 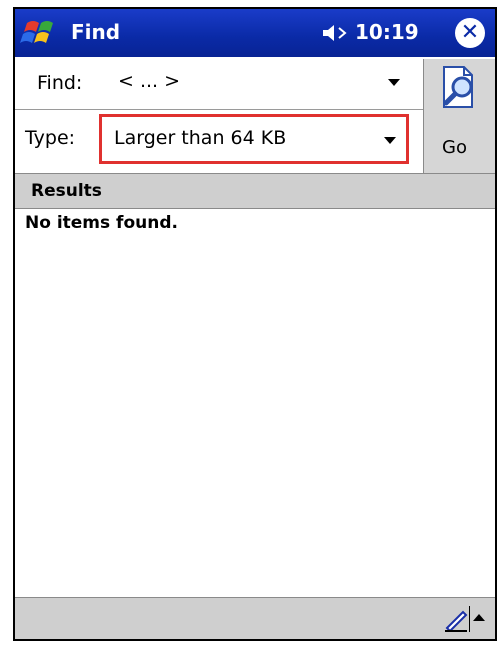 What do you see at coordinates (479, 617) in the screenshot?
I see `sip-arrow-up-icon` at bounding box center [479, 617].